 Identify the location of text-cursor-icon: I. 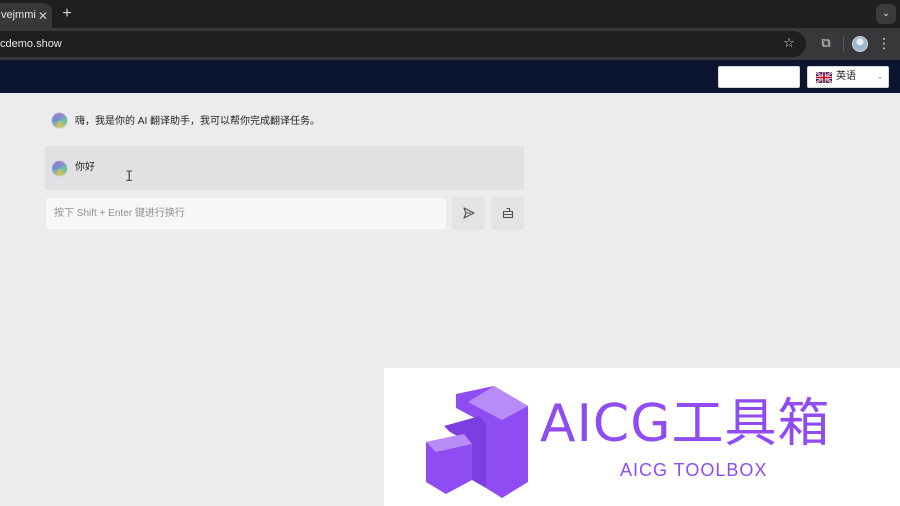
(129, 177).